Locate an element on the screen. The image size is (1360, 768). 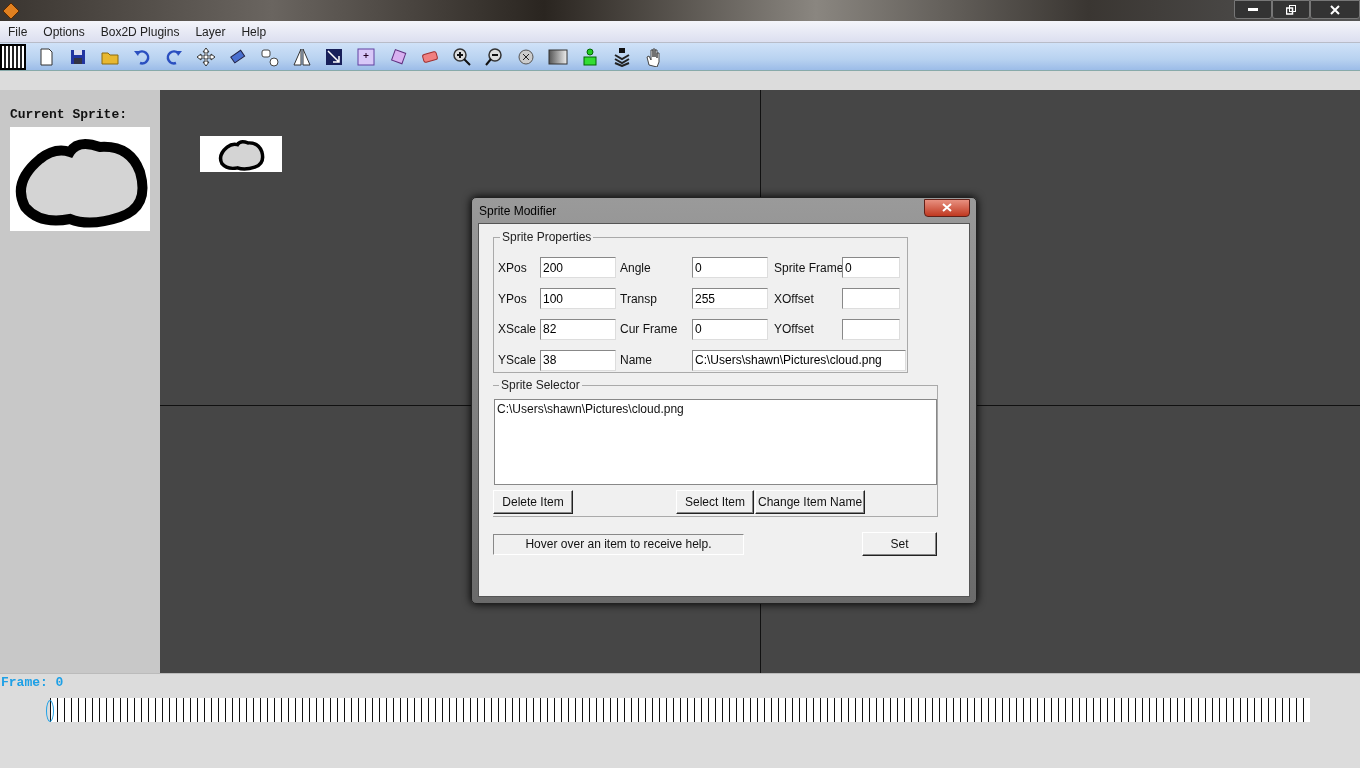
group-legend: Sprite Properties is located at coordinates (547, 237).